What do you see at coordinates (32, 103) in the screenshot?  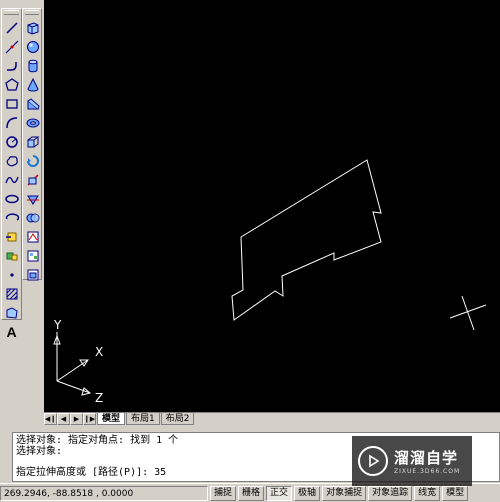 I see `wedge-icon` at bounding box center [32, 103].